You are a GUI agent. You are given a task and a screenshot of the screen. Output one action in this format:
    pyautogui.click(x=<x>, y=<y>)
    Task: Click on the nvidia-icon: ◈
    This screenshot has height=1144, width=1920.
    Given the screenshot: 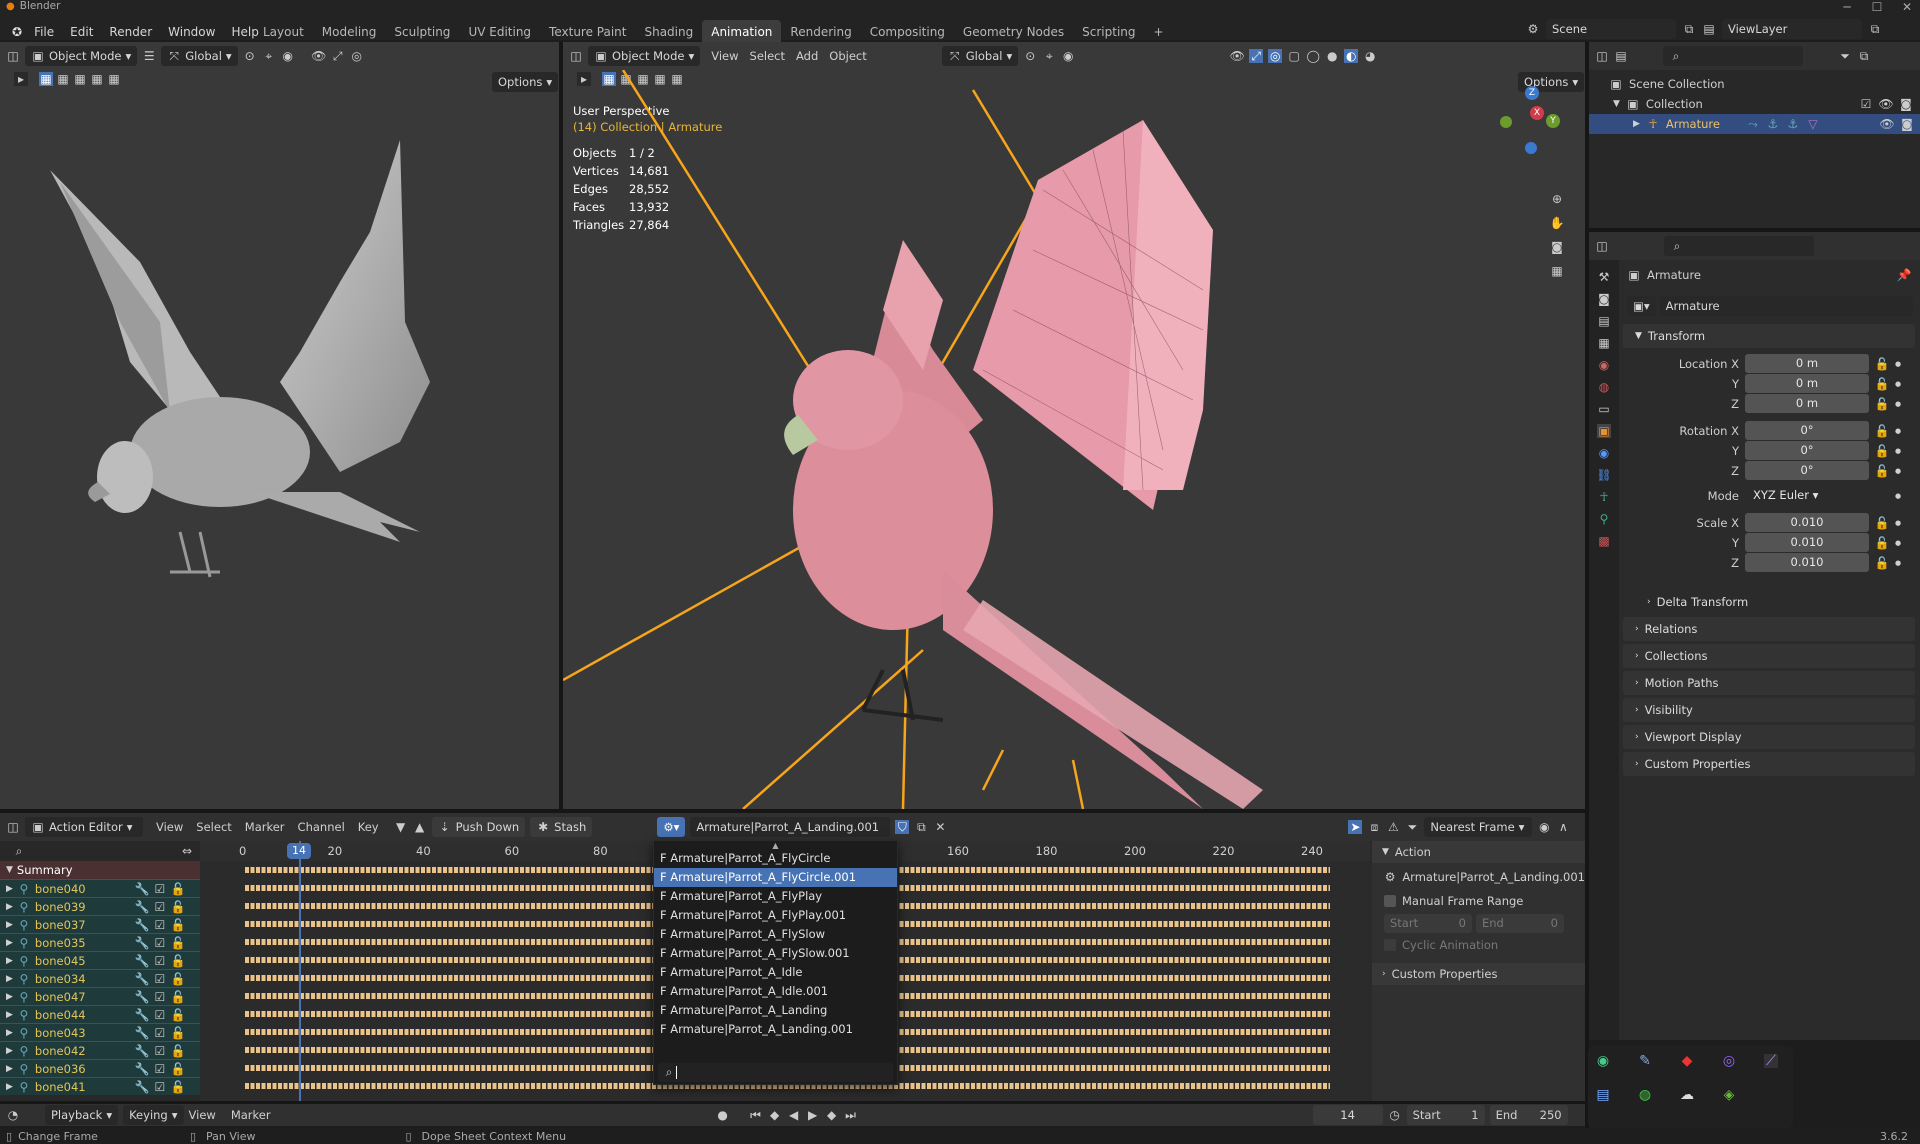 What is the action you would take?
    pyautogui.click(x=1729, y=1095)
    